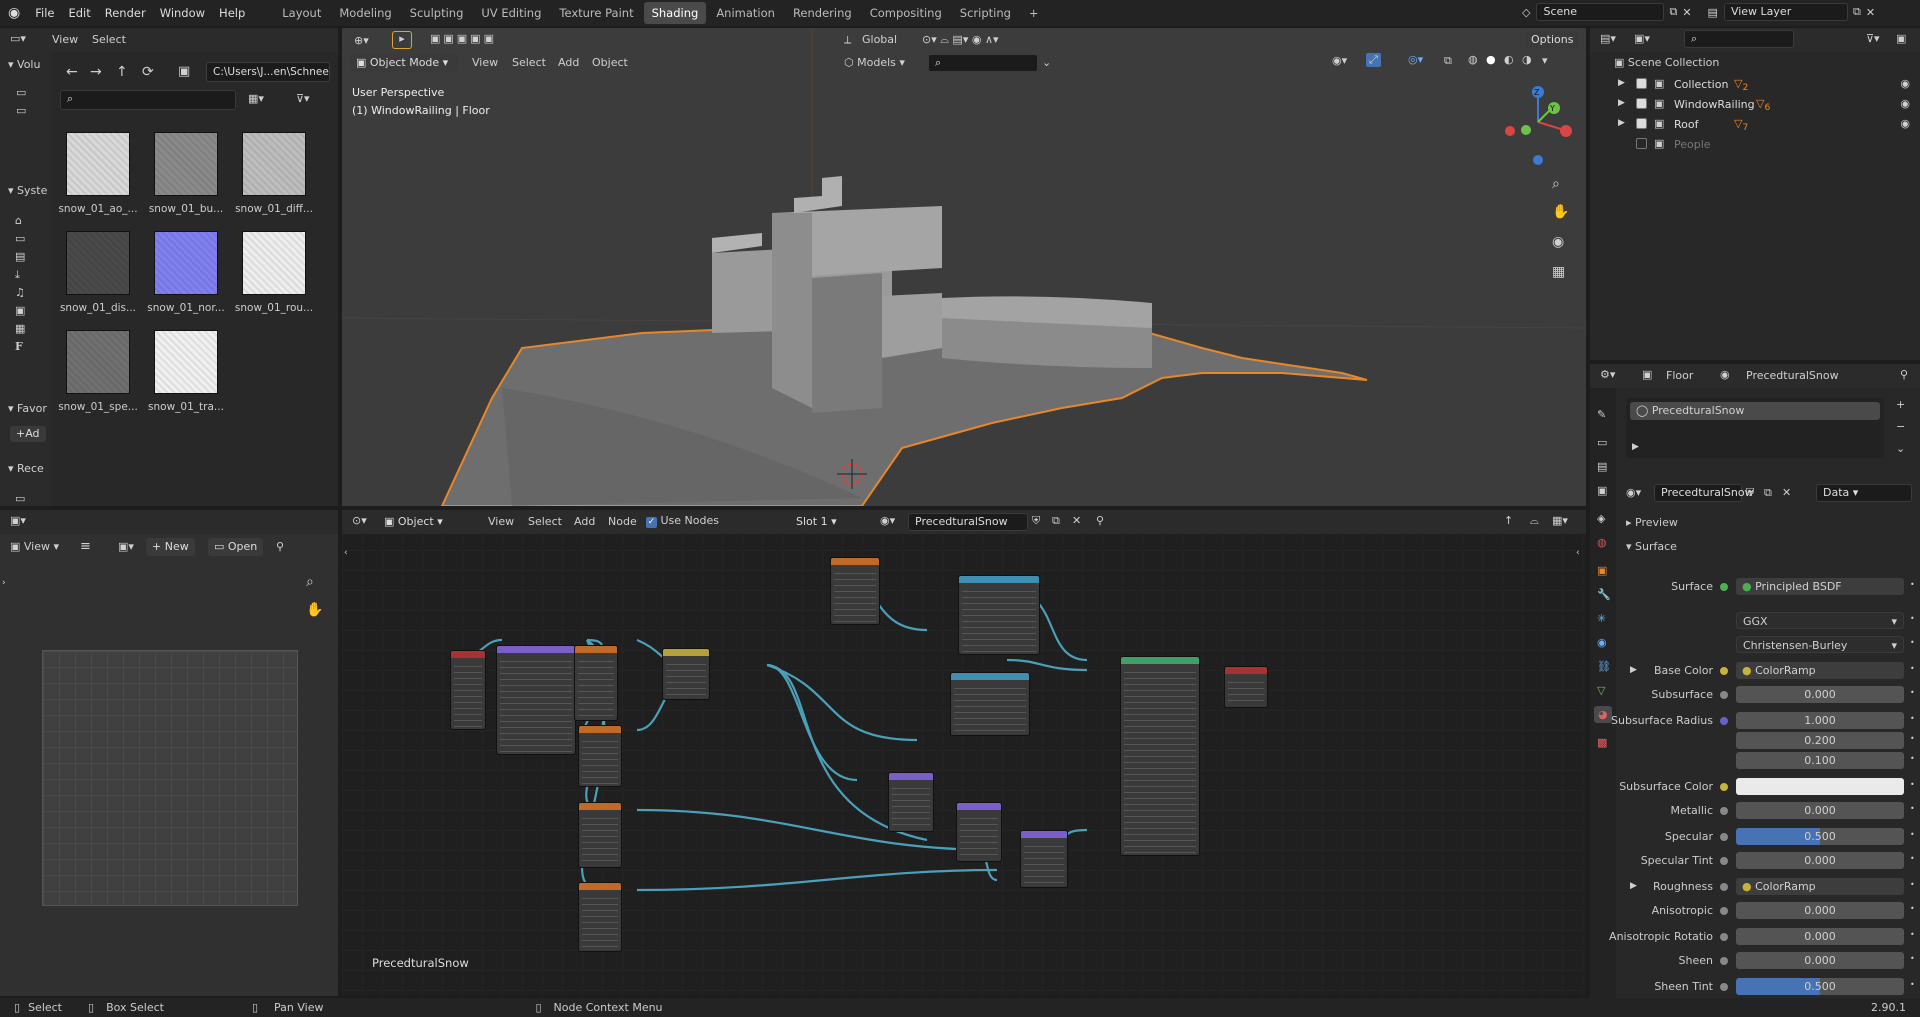 The image size is (1920, 1017). I want to click on editor-type-icon: ▣▾, so click(18, 520).